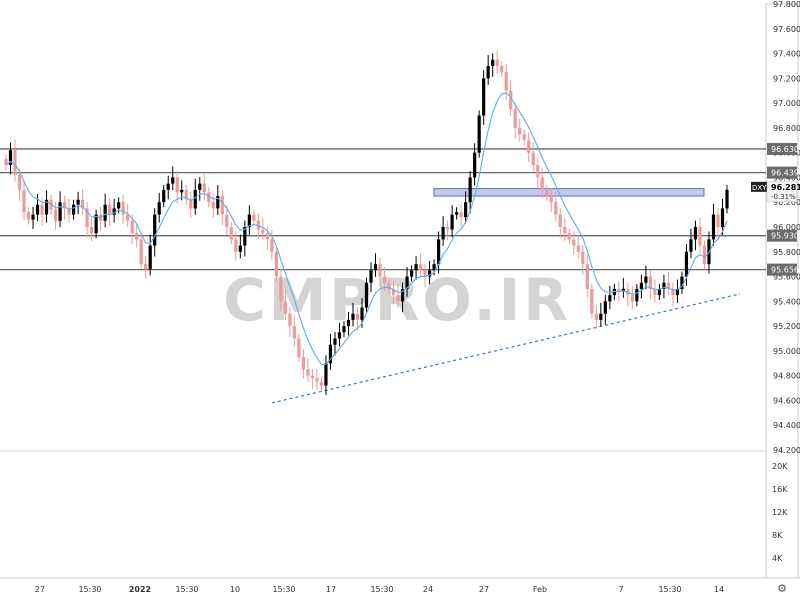  Describe the element at coordinates (786, 425) in the screenshot. I see `y-tick-label: 94.400` at that location.